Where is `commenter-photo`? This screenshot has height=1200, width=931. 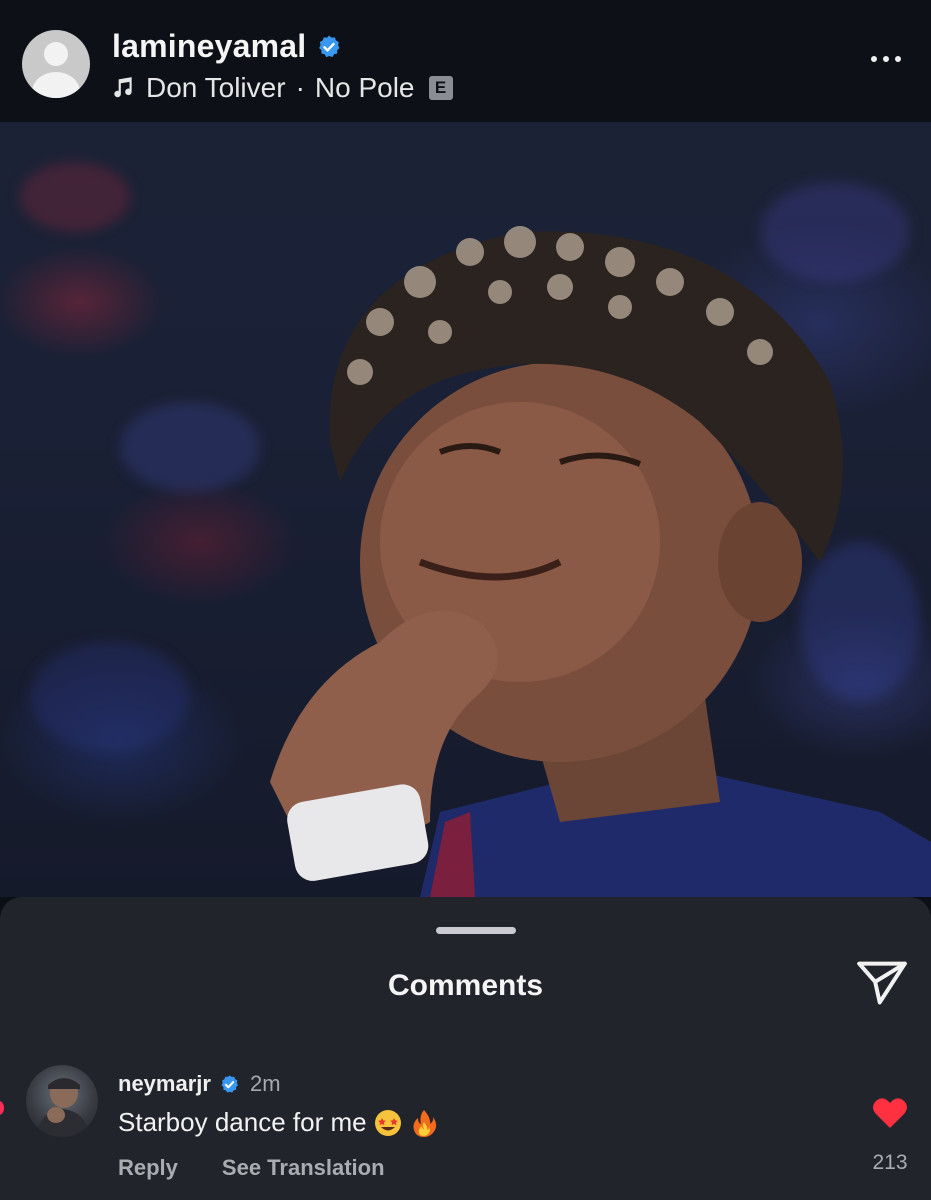 commenter-photo is located at coordinates (63, 1107).